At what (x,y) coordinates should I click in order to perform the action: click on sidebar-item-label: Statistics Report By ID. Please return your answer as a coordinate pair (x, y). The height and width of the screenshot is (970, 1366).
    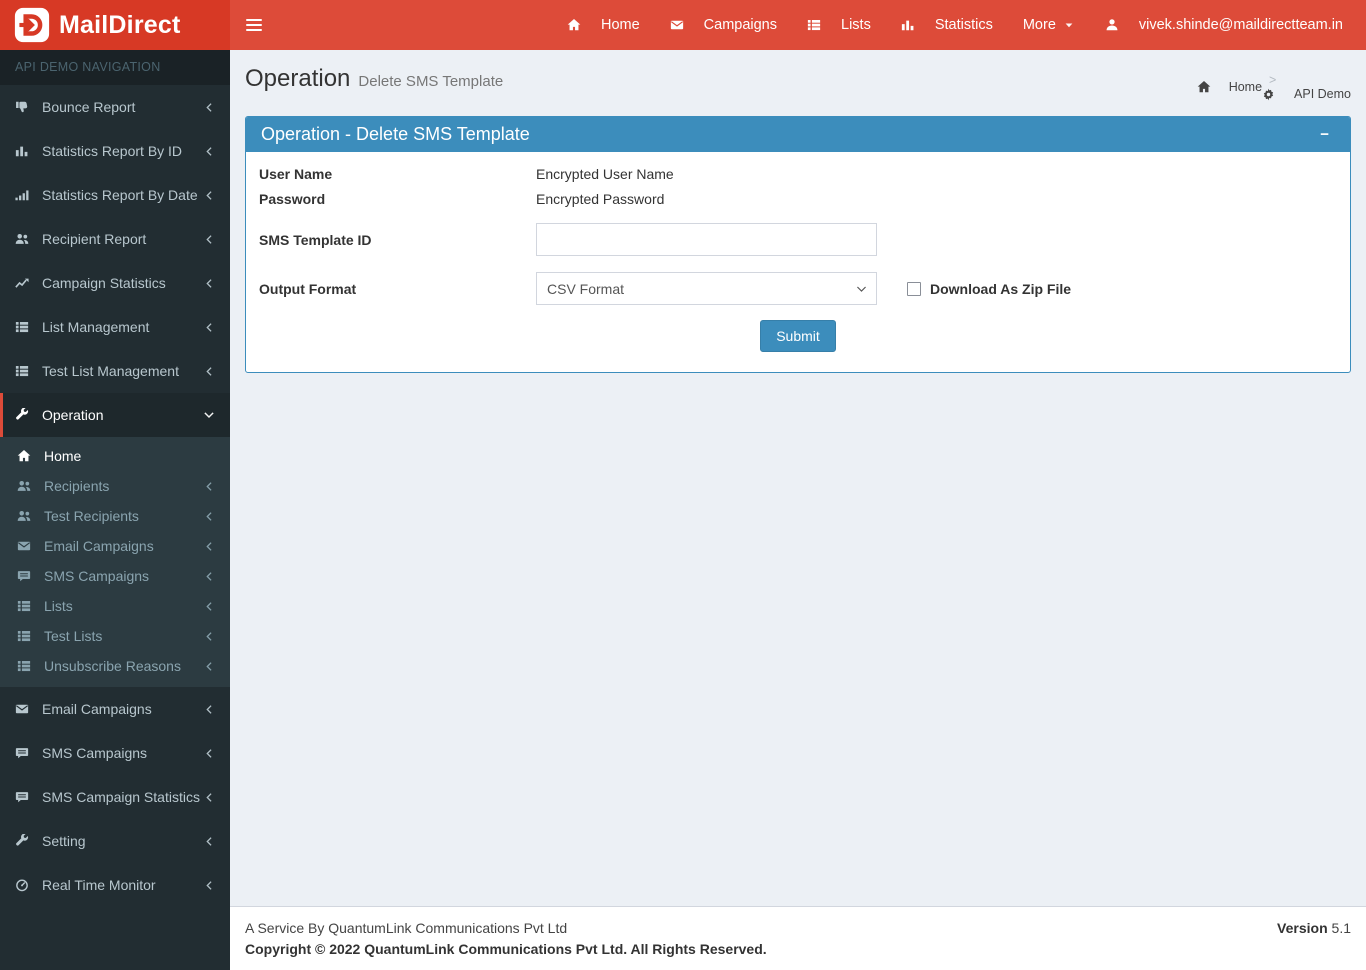
    Looking at the image, I should click on (112, 151).